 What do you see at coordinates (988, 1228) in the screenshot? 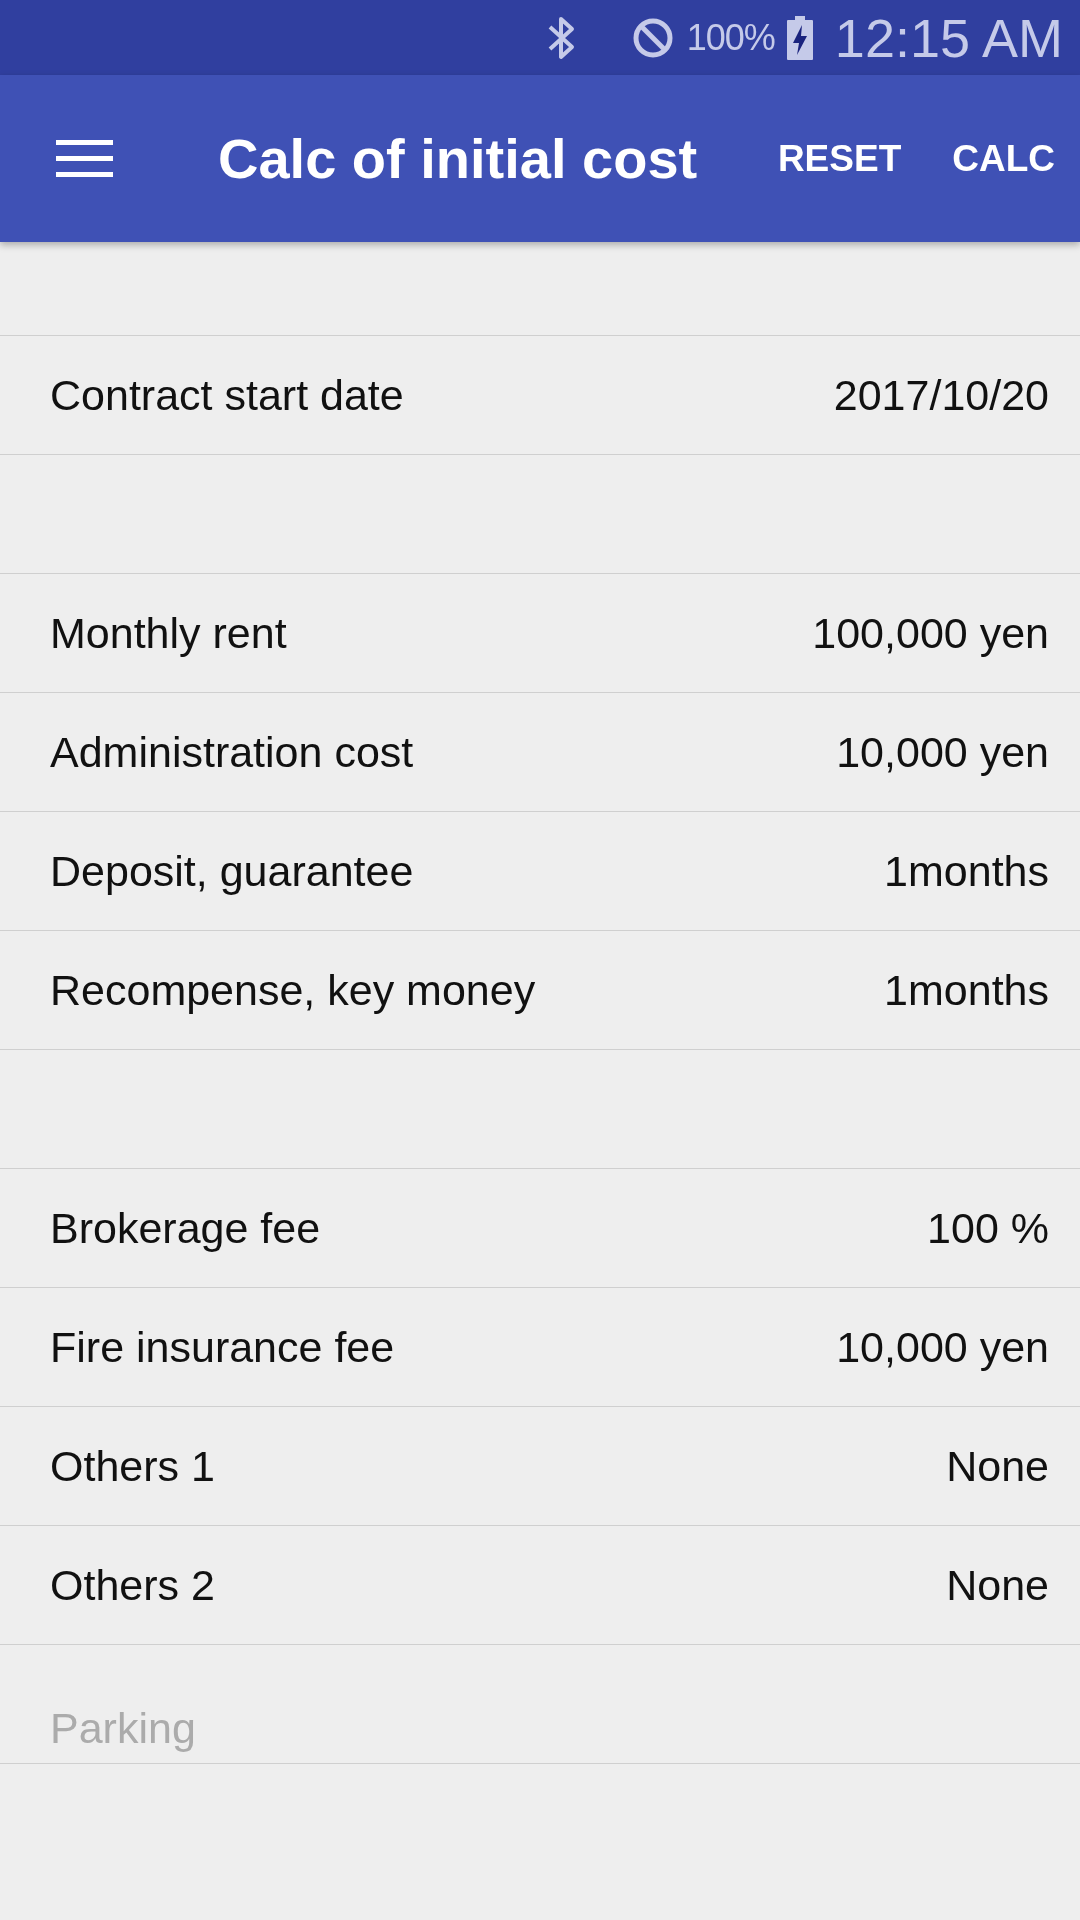
I see `setting-value: 100 %` at bounding box center [988, 1228].